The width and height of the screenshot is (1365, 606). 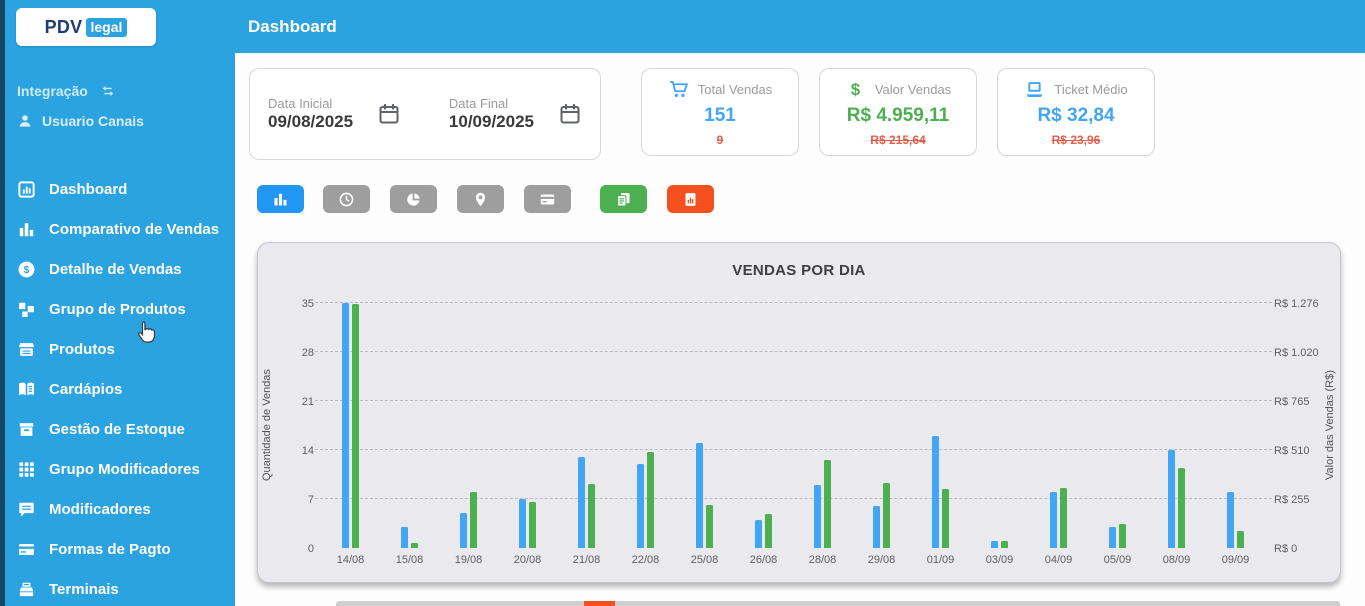 I want to click on left-axis-tick-label: 14, so click(x=307, y=451).